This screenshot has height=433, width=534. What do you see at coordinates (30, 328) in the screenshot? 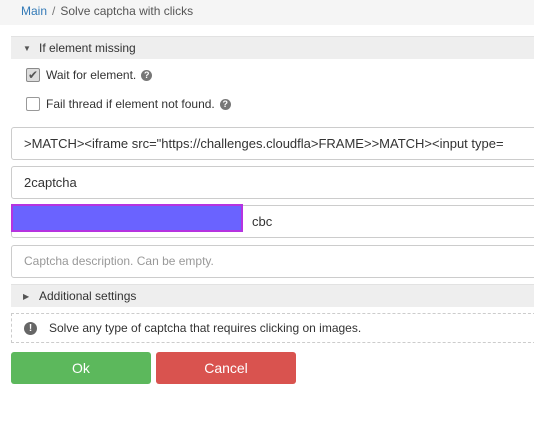
I see `info-icon: !` at bounding box center [30, 328].